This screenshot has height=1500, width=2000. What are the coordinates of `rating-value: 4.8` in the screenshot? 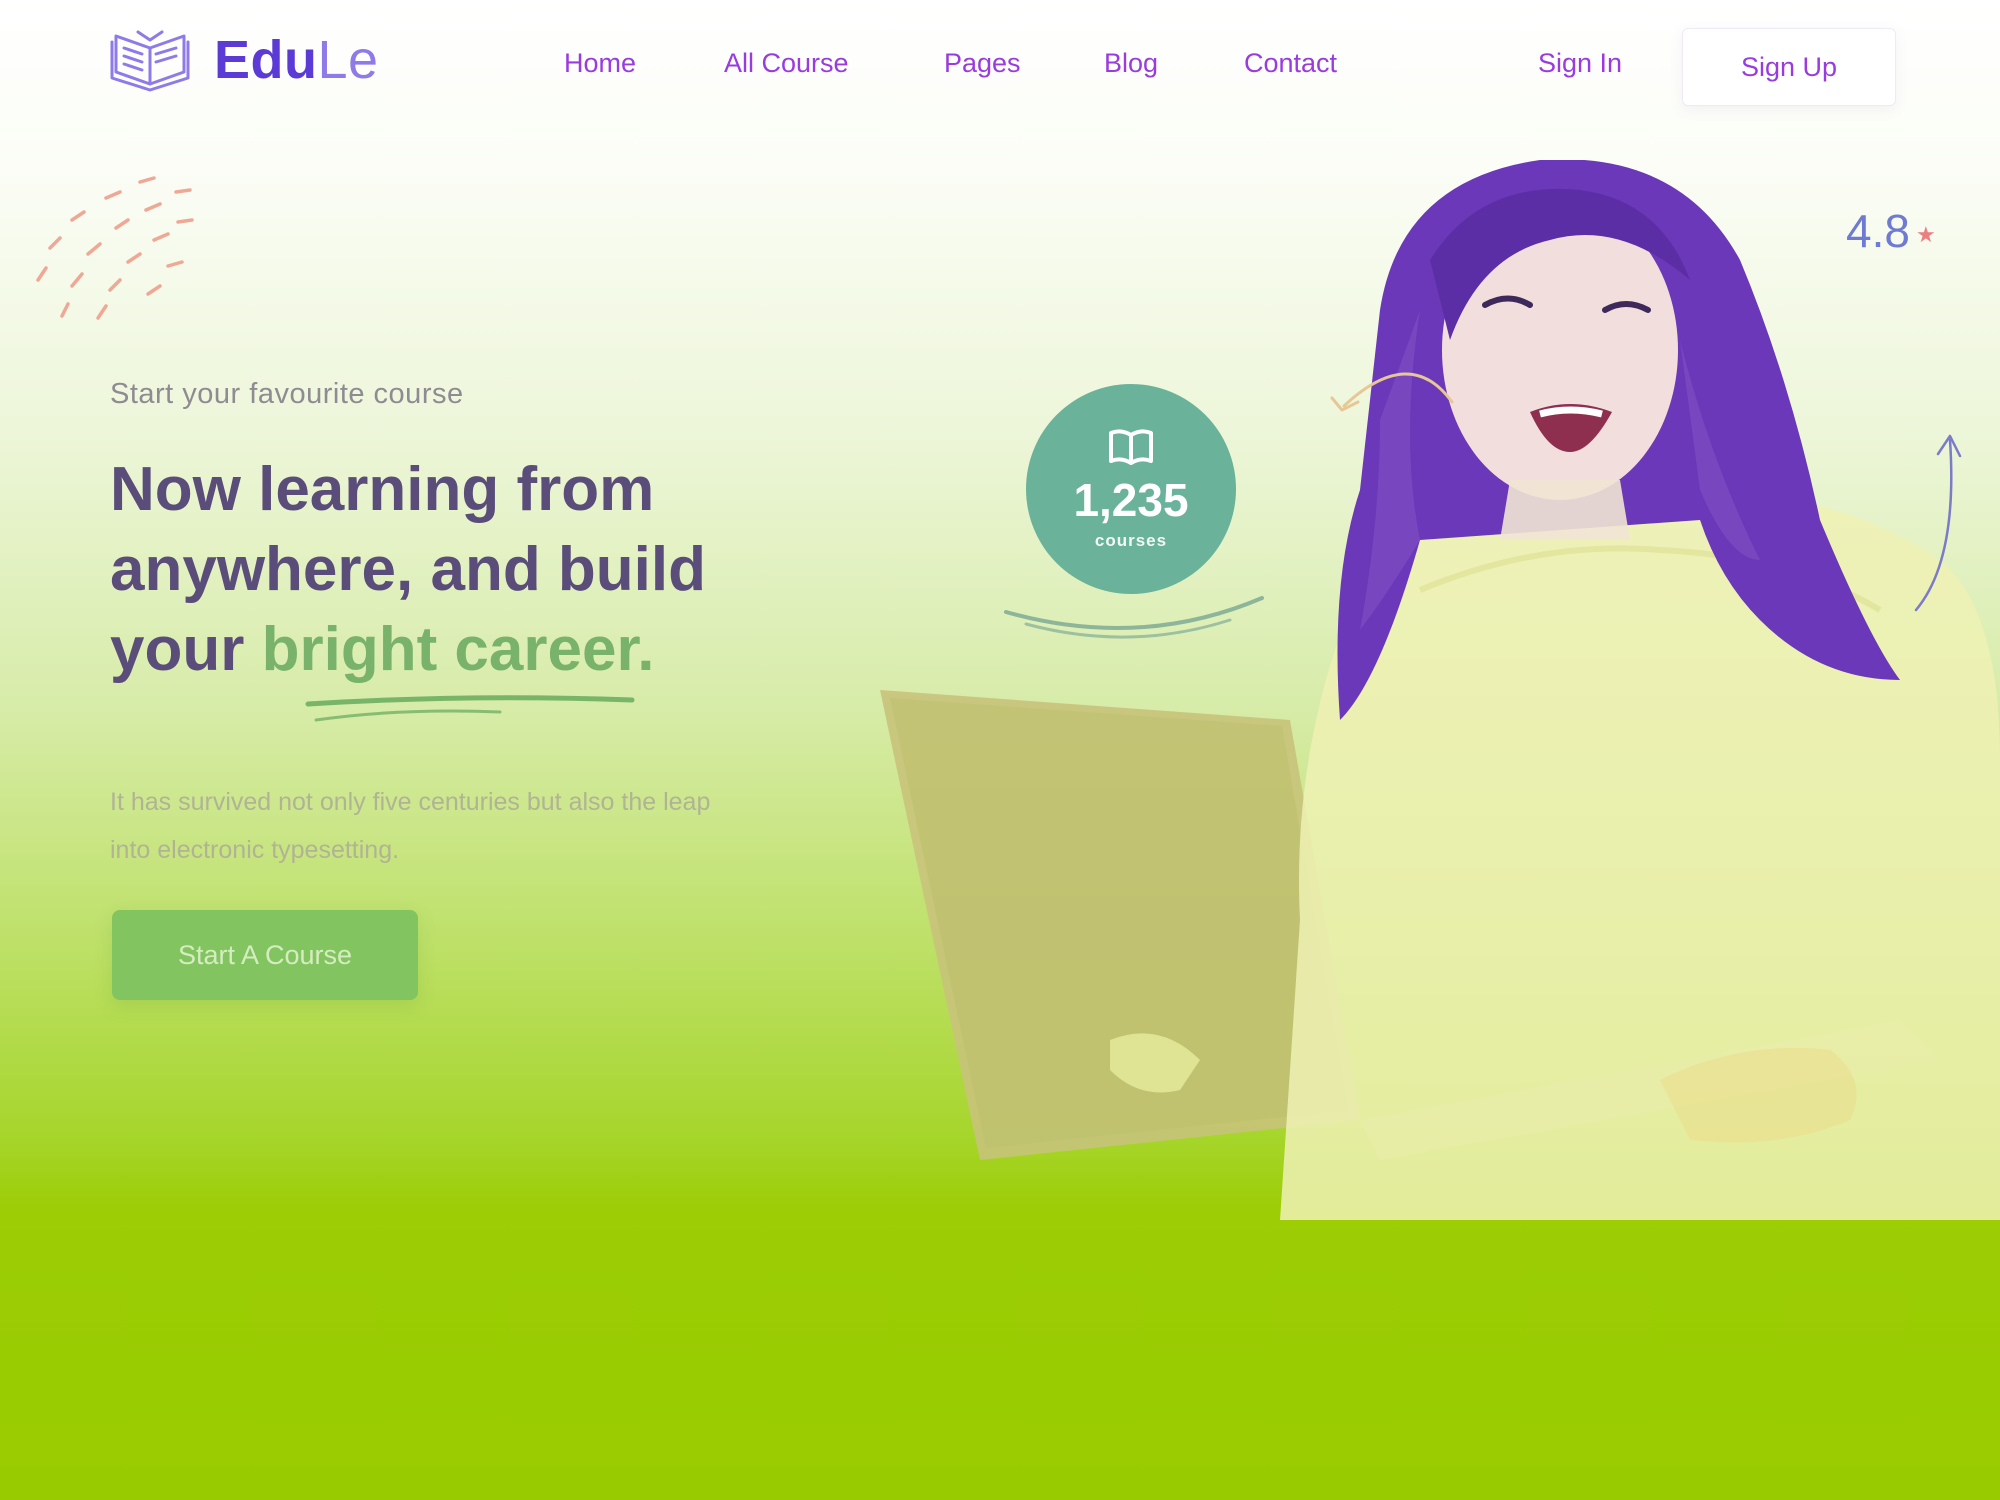 It's located at (1878, 231).